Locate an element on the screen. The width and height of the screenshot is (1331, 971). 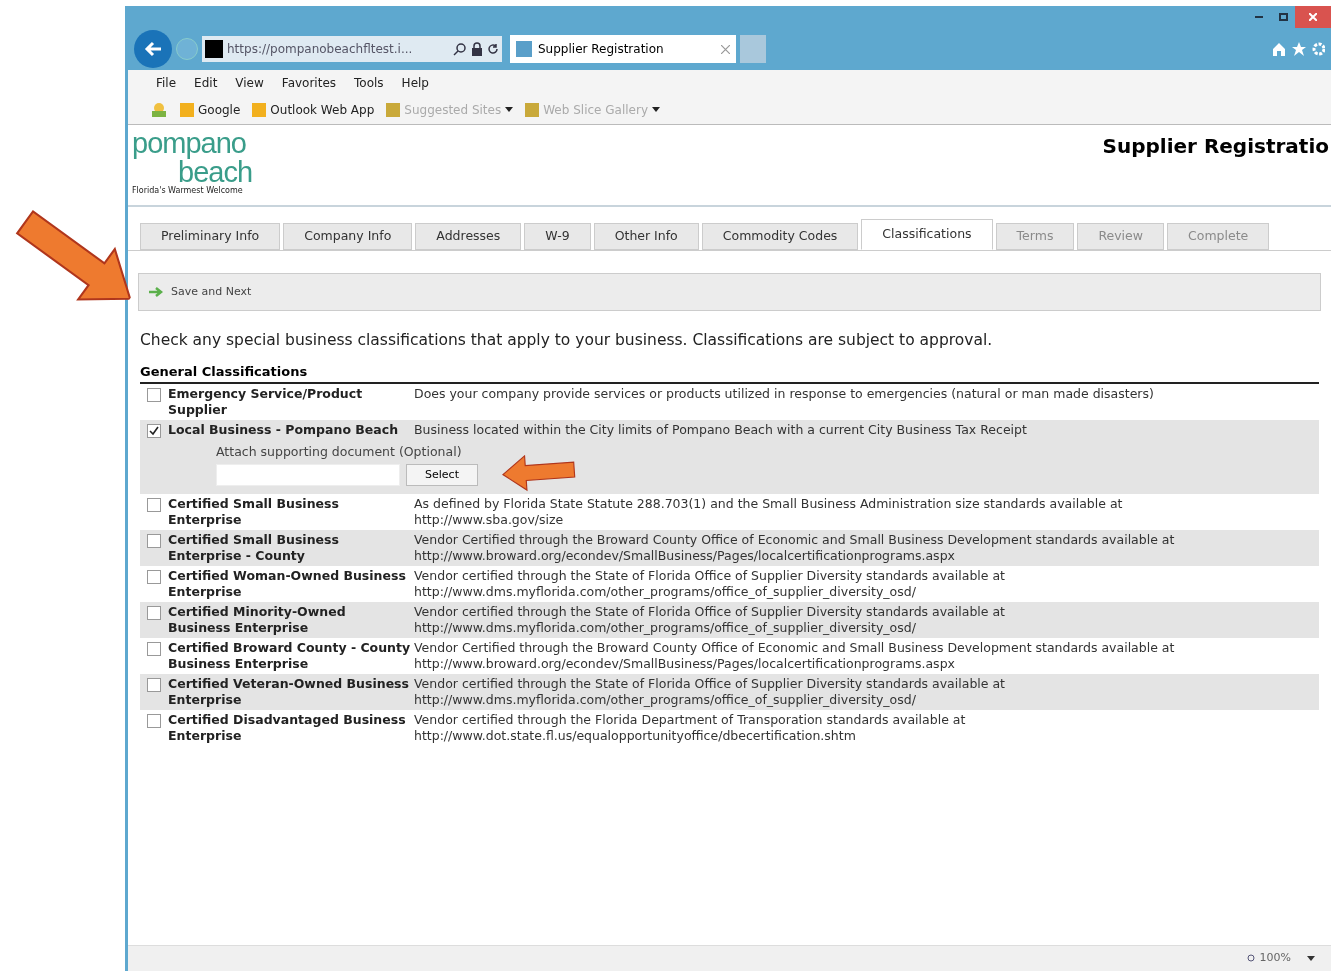
magnifier-icon is located at coordinates (1251, 958).